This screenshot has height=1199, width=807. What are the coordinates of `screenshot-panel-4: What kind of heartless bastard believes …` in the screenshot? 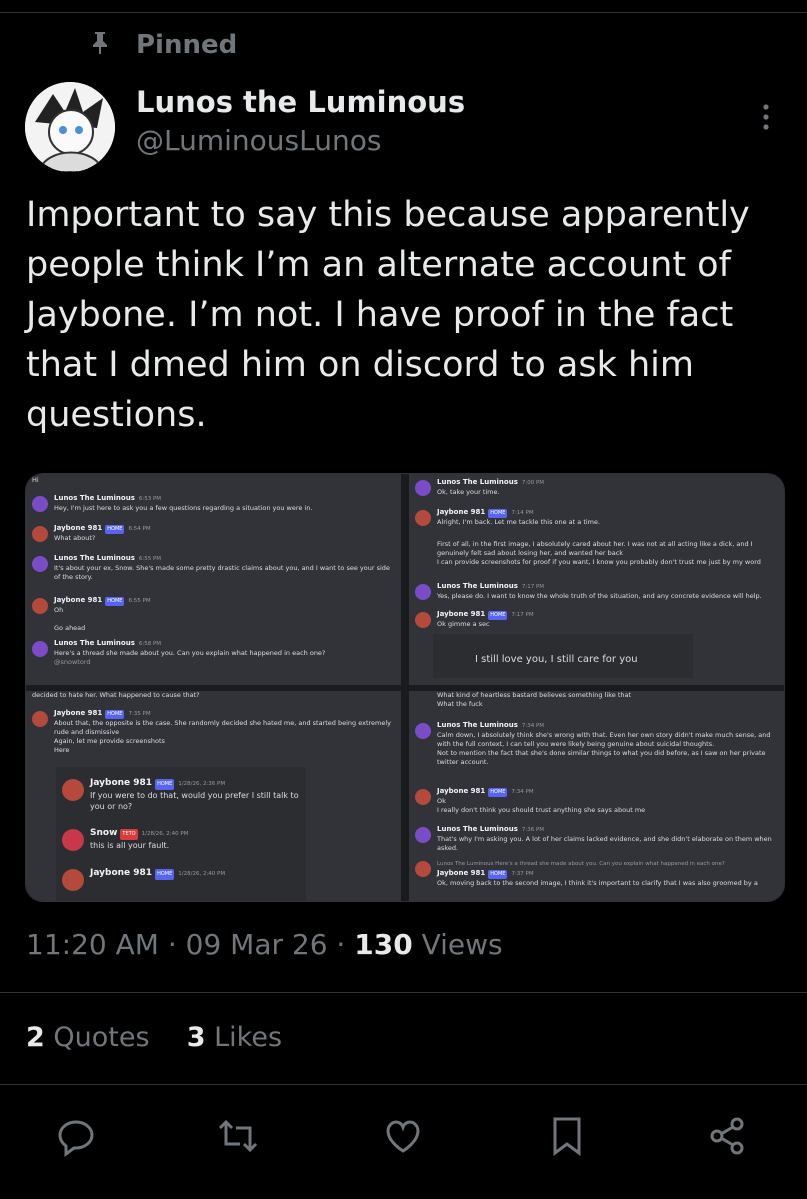 It's located at (596, 796).